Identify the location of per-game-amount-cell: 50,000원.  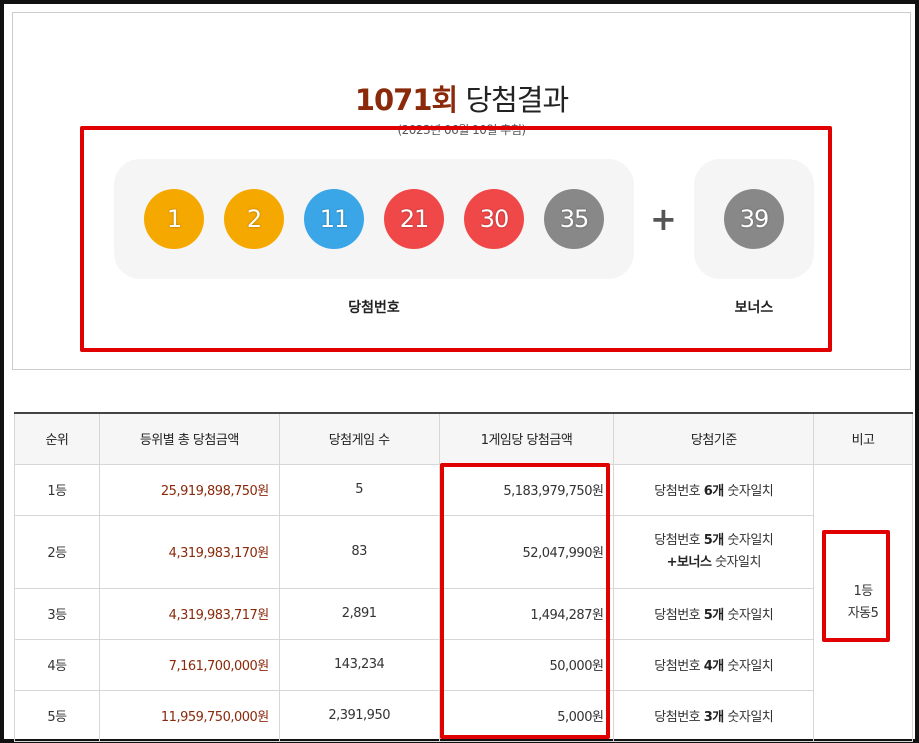
(526, 664).